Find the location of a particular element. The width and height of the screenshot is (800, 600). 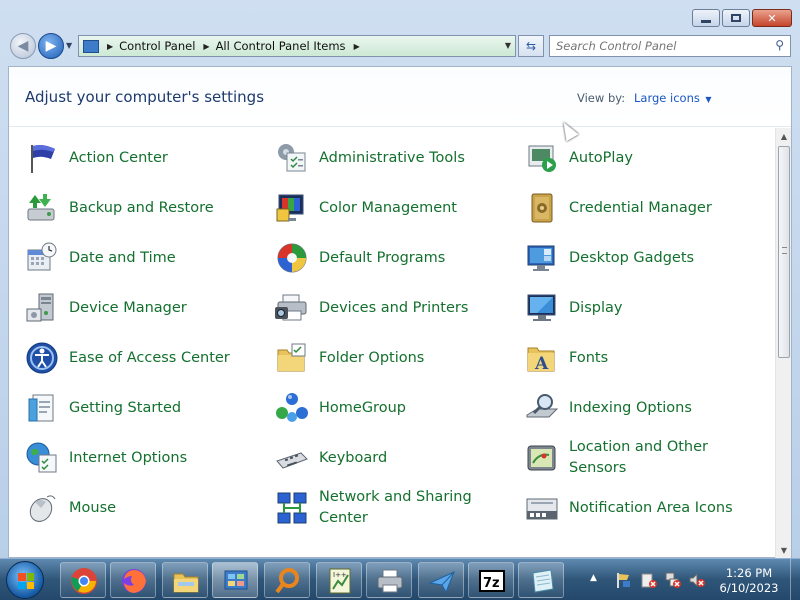

flag-tray-icon is located at coordinates (623, 580).